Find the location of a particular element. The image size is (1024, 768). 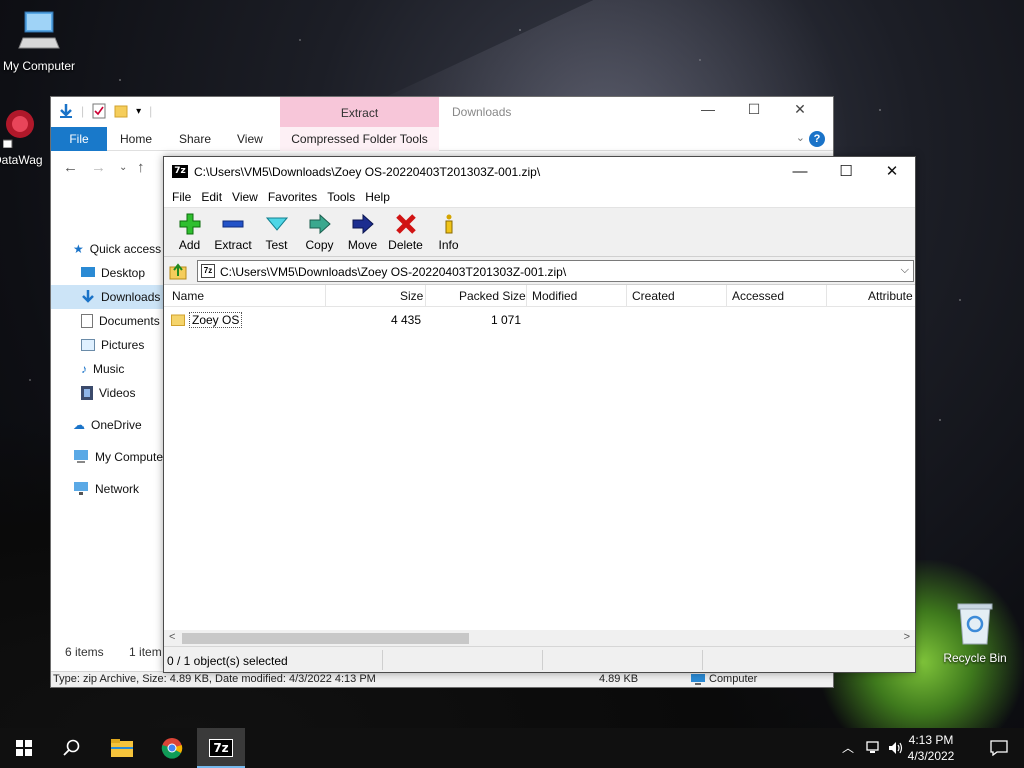

properties-icon is located at coordinates (99, 111).